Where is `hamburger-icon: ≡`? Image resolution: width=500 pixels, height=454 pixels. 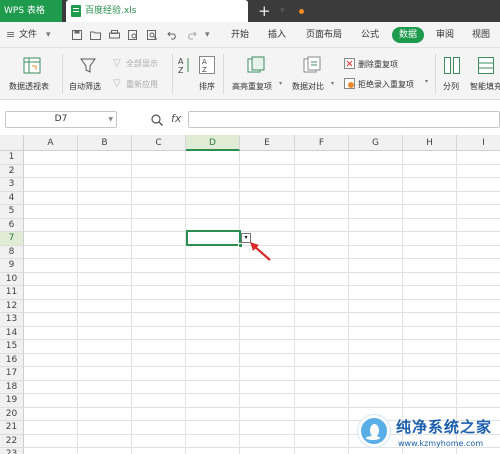
hamburger-icon: ≡ is located at coordinates (10, 35).